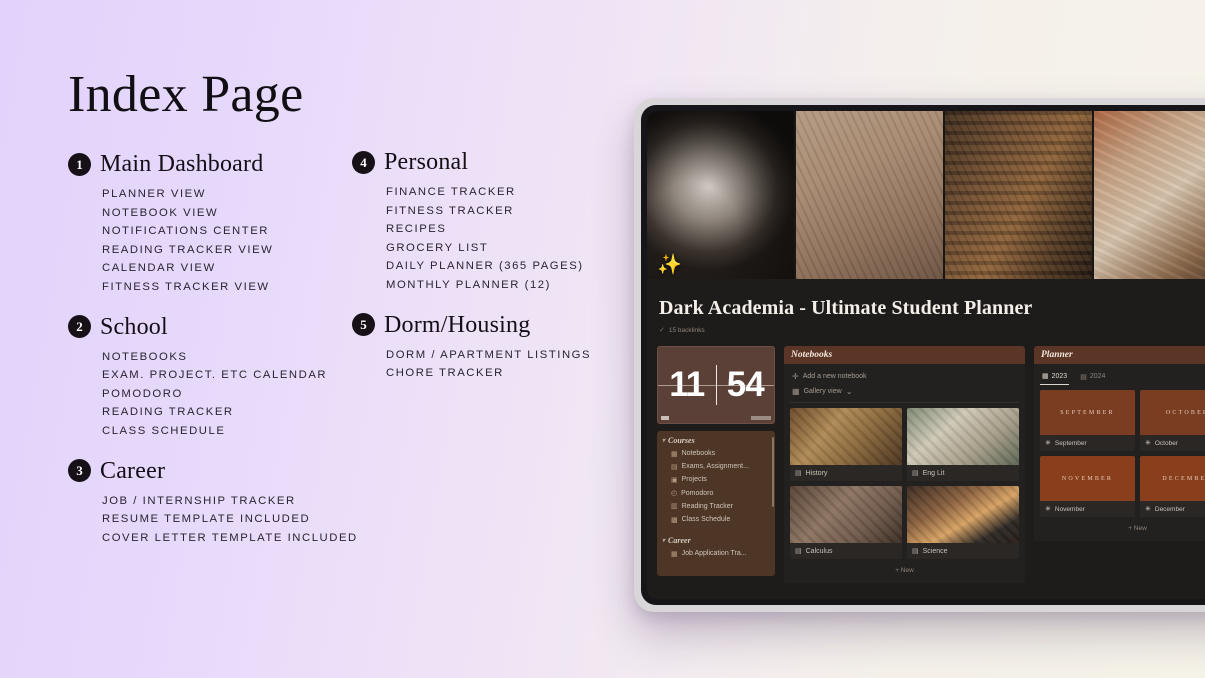 Image resolution: width=1205 pixels, height=678 pixels. What do you see at coordinates (133, 470) in the screenshot?
I see `section-title: Career` at bounding box center [133, 470].